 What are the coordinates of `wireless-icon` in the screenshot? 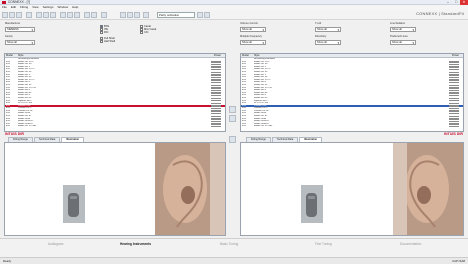 It's located at (70, 15).